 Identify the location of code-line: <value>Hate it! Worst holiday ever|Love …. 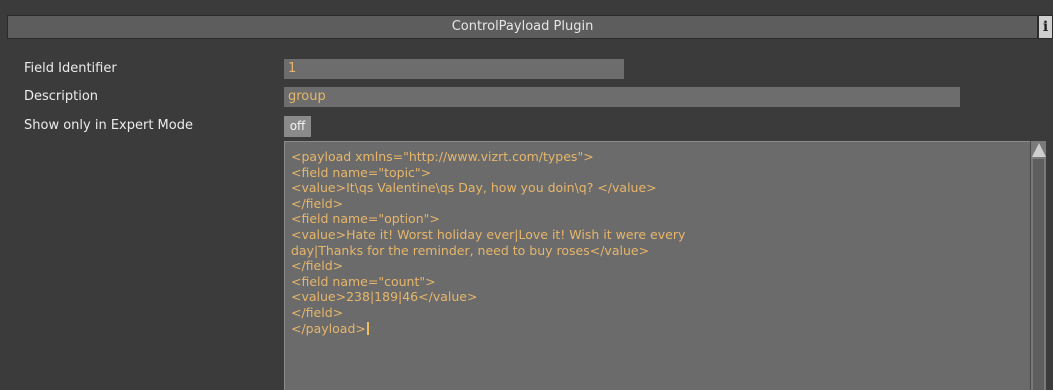
(488, 234).